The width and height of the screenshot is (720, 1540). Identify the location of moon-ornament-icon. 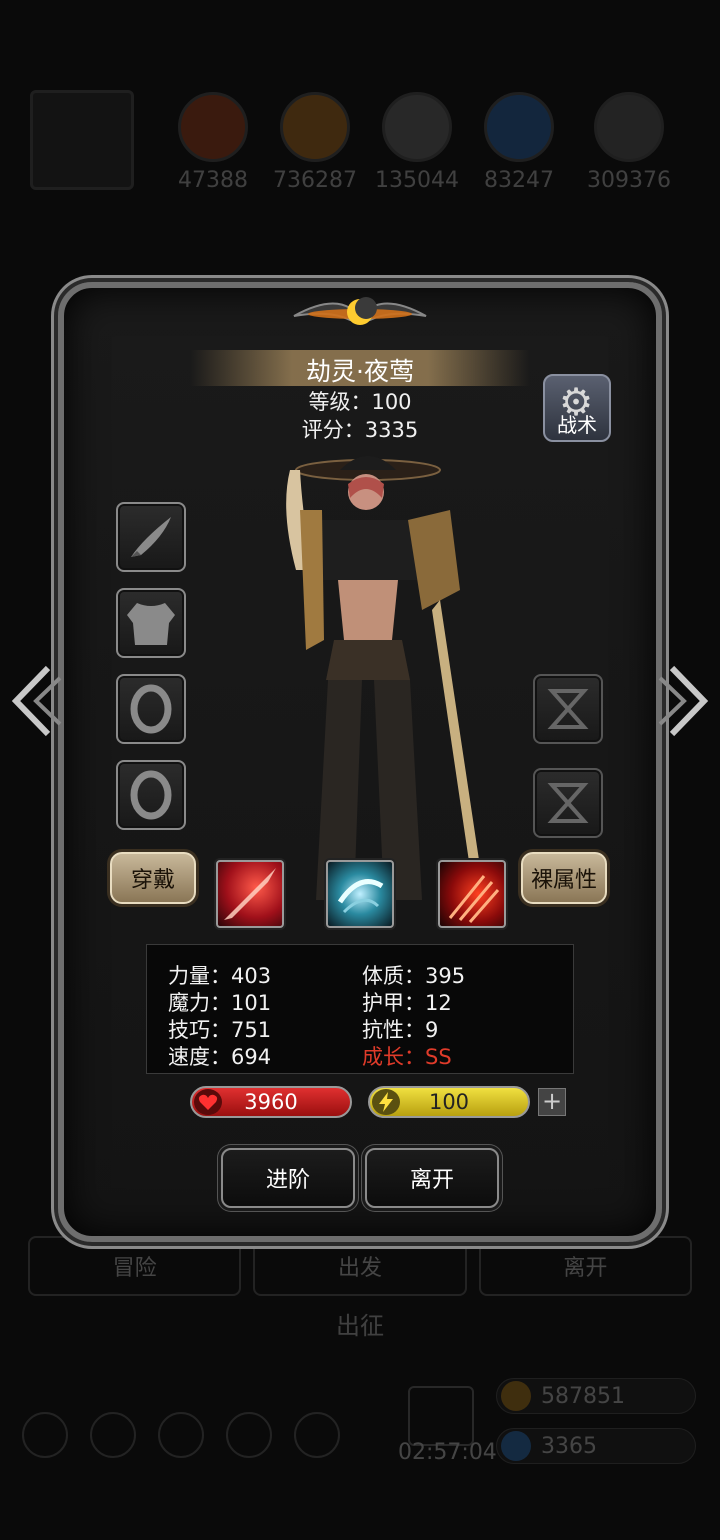
(360, 311).